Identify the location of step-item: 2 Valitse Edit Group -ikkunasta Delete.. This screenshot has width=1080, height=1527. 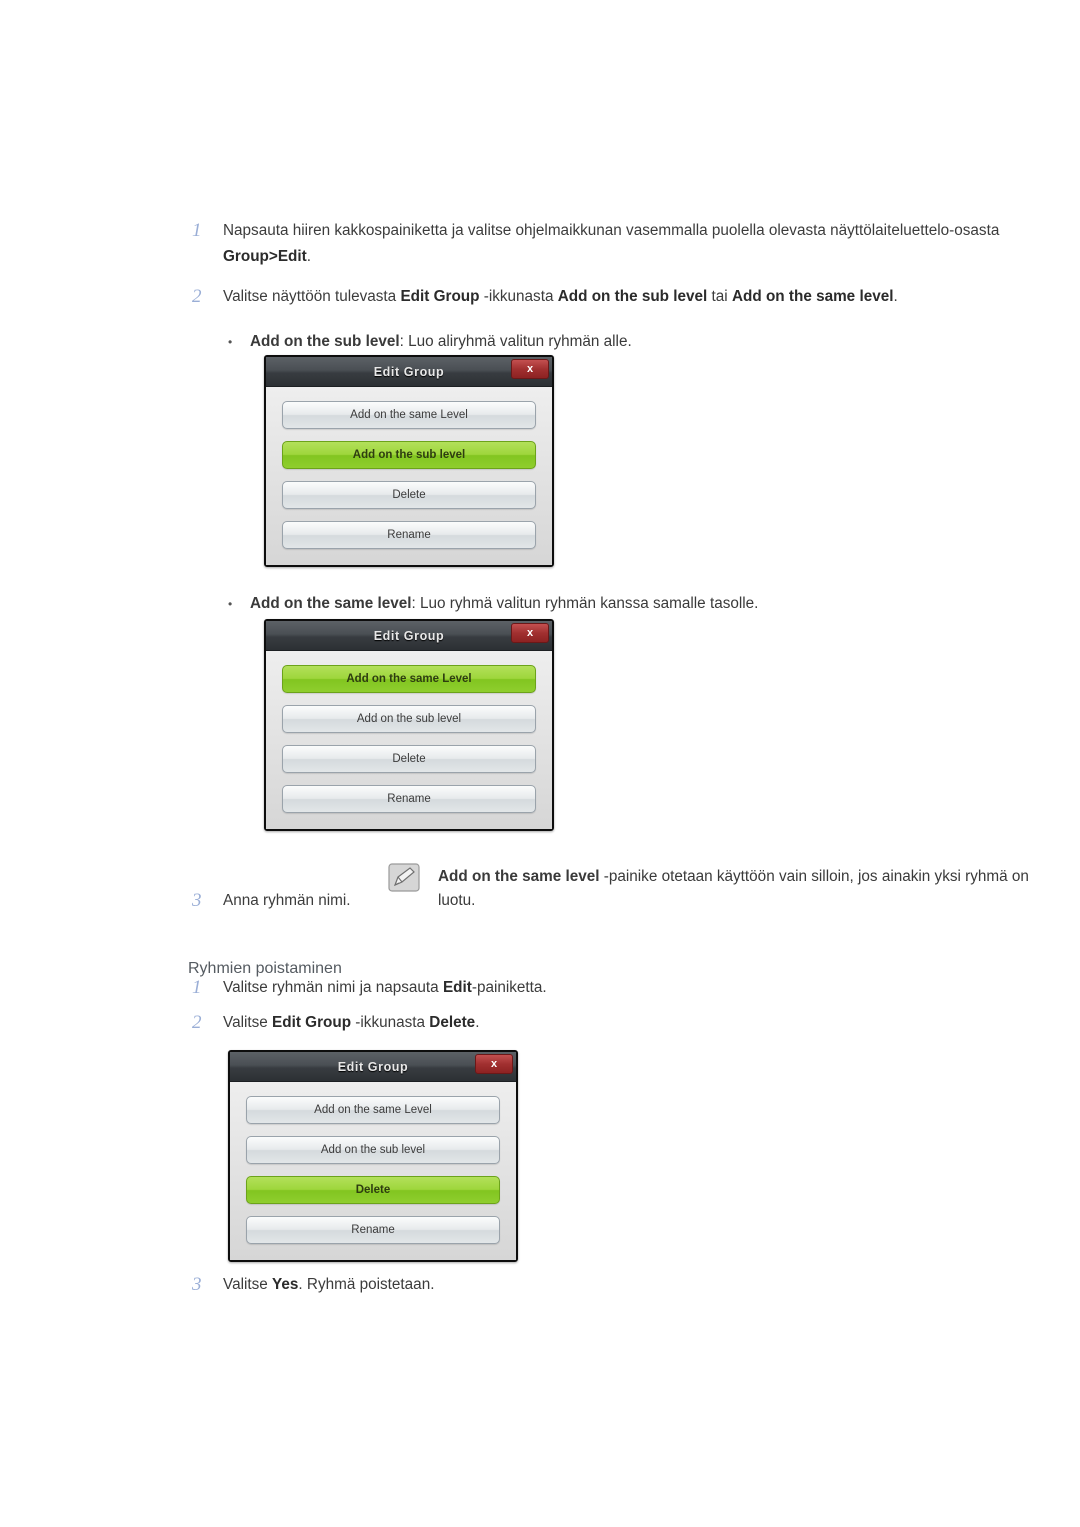
(603, 1023).